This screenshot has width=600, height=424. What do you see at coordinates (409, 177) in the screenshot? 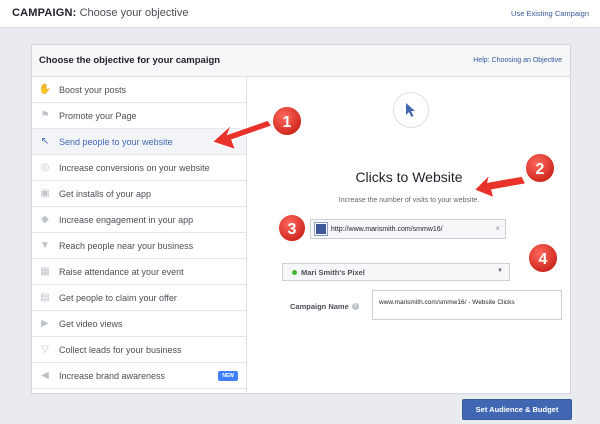
I see `objective-title: Clicks to Website` at bounding box center [409, 177].